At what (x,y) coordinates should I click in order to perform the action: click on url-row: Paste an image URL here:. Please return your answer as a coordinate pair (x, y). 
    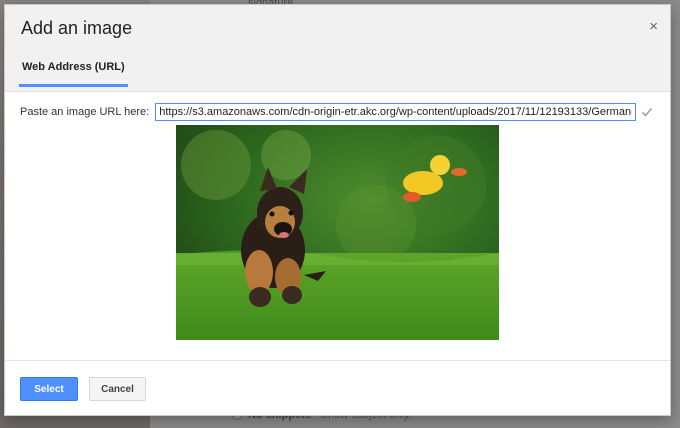
    Looking at the image, I should click on (338, 112).